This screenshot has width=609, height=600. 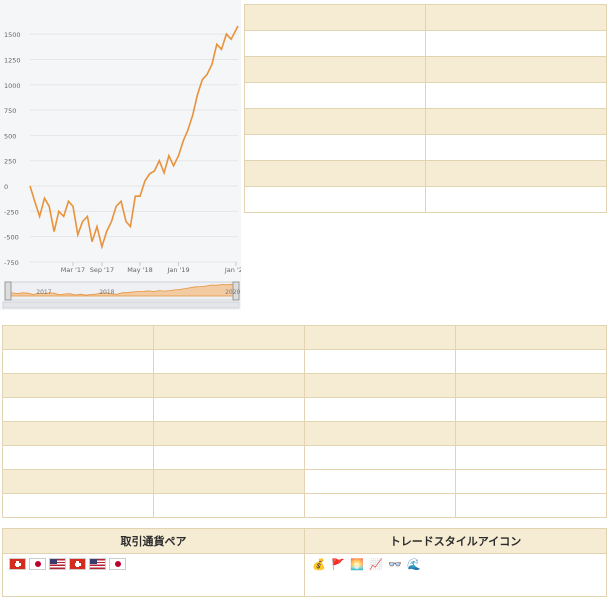 What do you see at coordinates (140, 270) in the screenshot?
I see `x-tick-label: May '18` at bounding box center [140, 270].